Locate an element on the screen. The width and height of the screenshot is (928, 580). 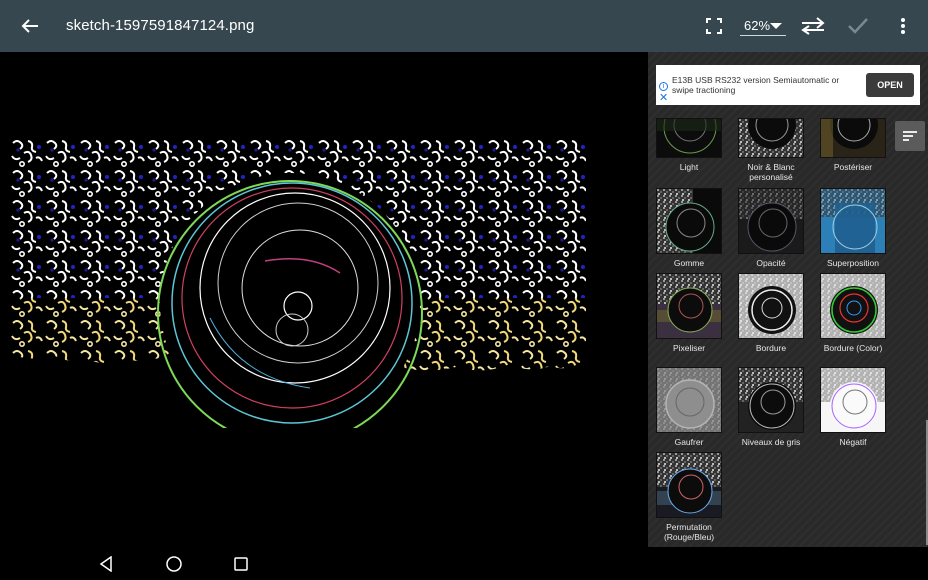
more-vert-icon is located at coordinates (903, 26).